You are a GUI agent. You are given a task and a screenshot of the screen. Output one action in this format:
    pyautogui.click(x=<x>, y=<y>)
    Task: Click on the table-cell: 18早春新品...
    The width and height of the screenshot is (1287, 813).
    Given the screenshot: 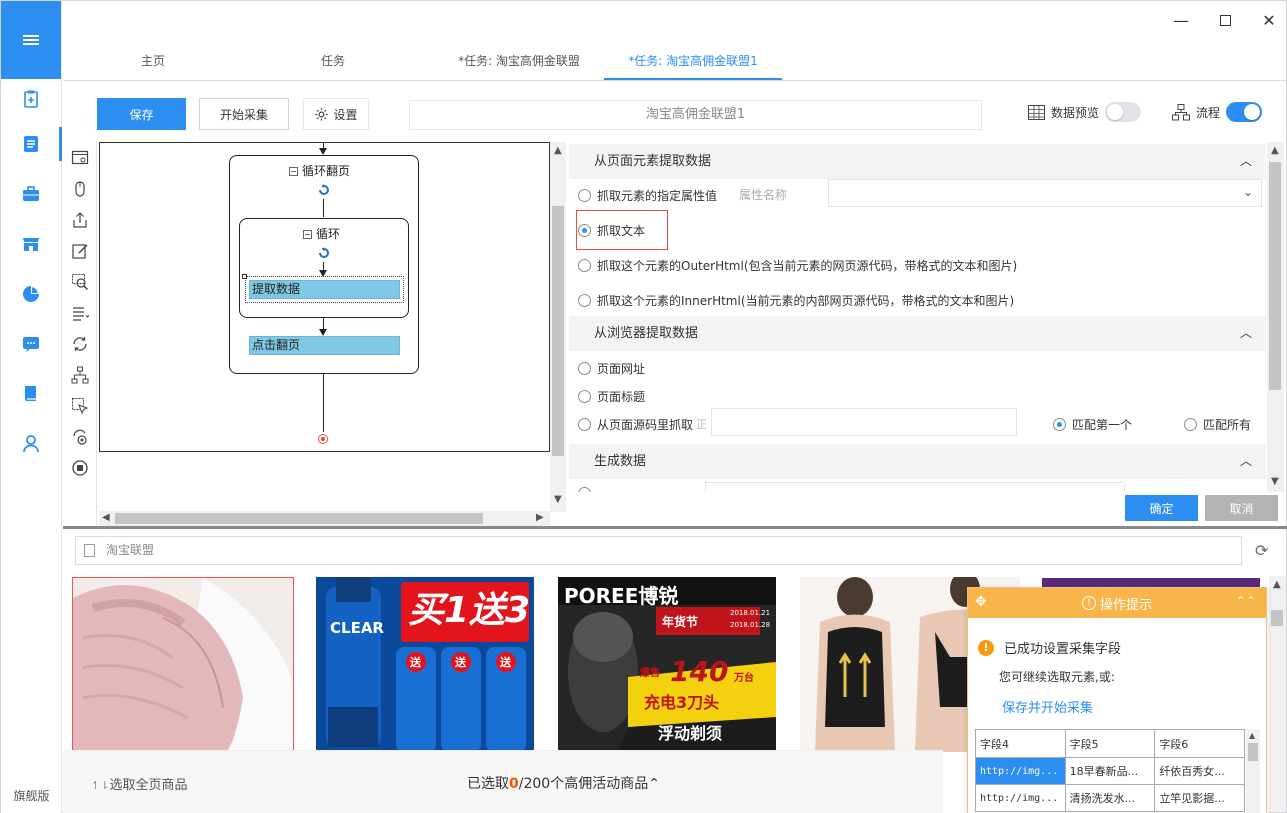 What is the action you would take?
    pyautogui.click(x=1110, y=771)
    